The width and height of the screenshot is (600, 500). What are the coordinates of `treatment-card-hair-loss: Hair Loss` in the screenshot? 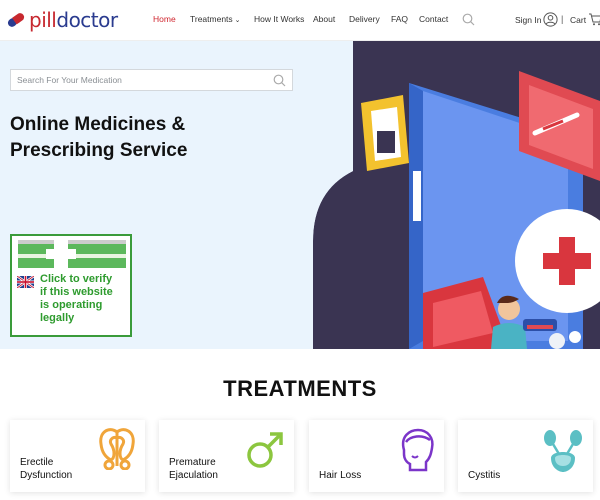 It's located at (376, 456).